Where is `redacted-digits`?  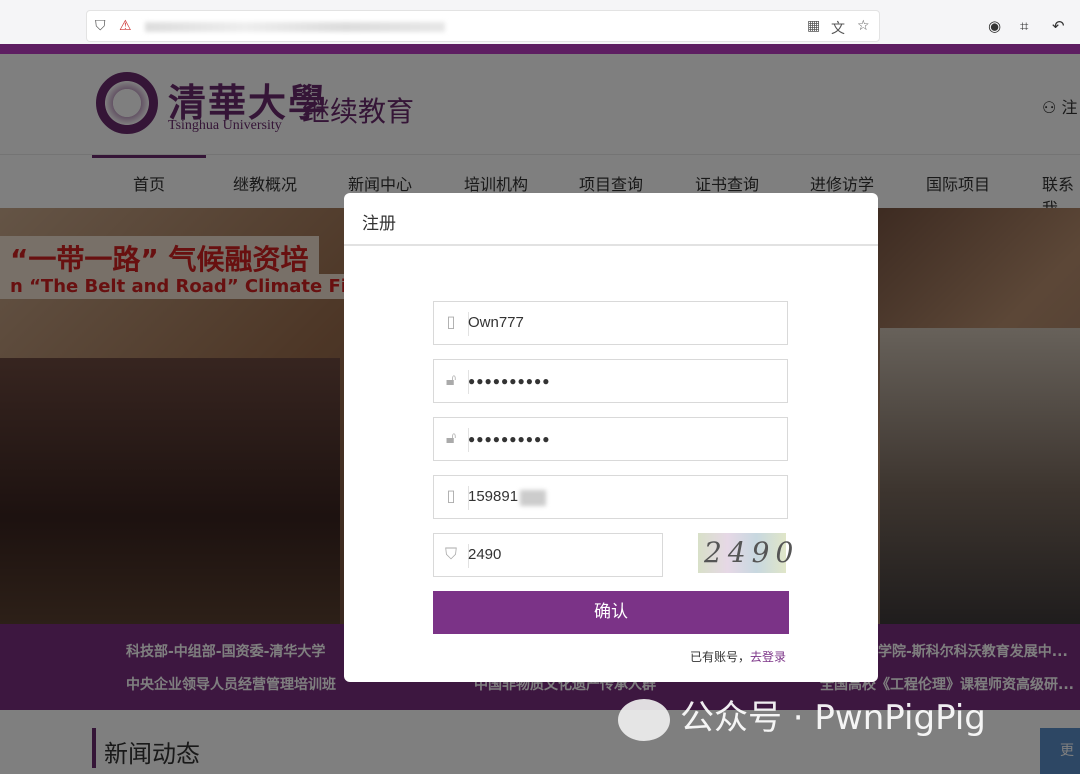
redacted-digits is located at coordinates (533, 498).